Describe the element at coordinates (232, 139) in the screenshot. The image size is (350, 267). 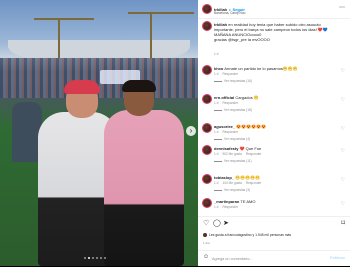
I see `view-replies-button: Ver respuestas (4)` at that location.